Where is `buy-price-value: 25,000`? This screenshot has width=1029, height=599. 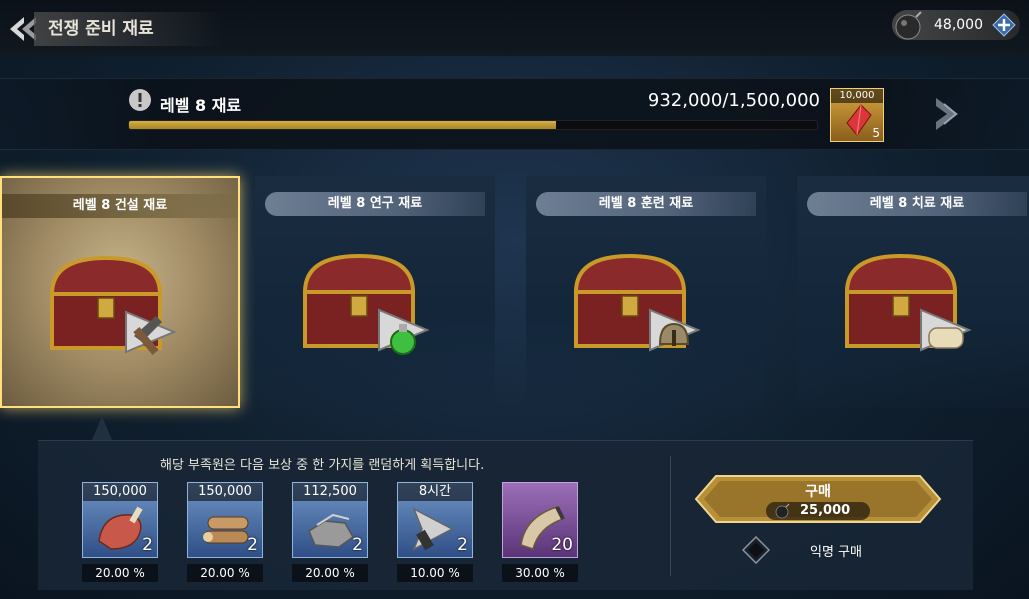
buy-price-value: 25,000 is located at coordinates (825, 510).